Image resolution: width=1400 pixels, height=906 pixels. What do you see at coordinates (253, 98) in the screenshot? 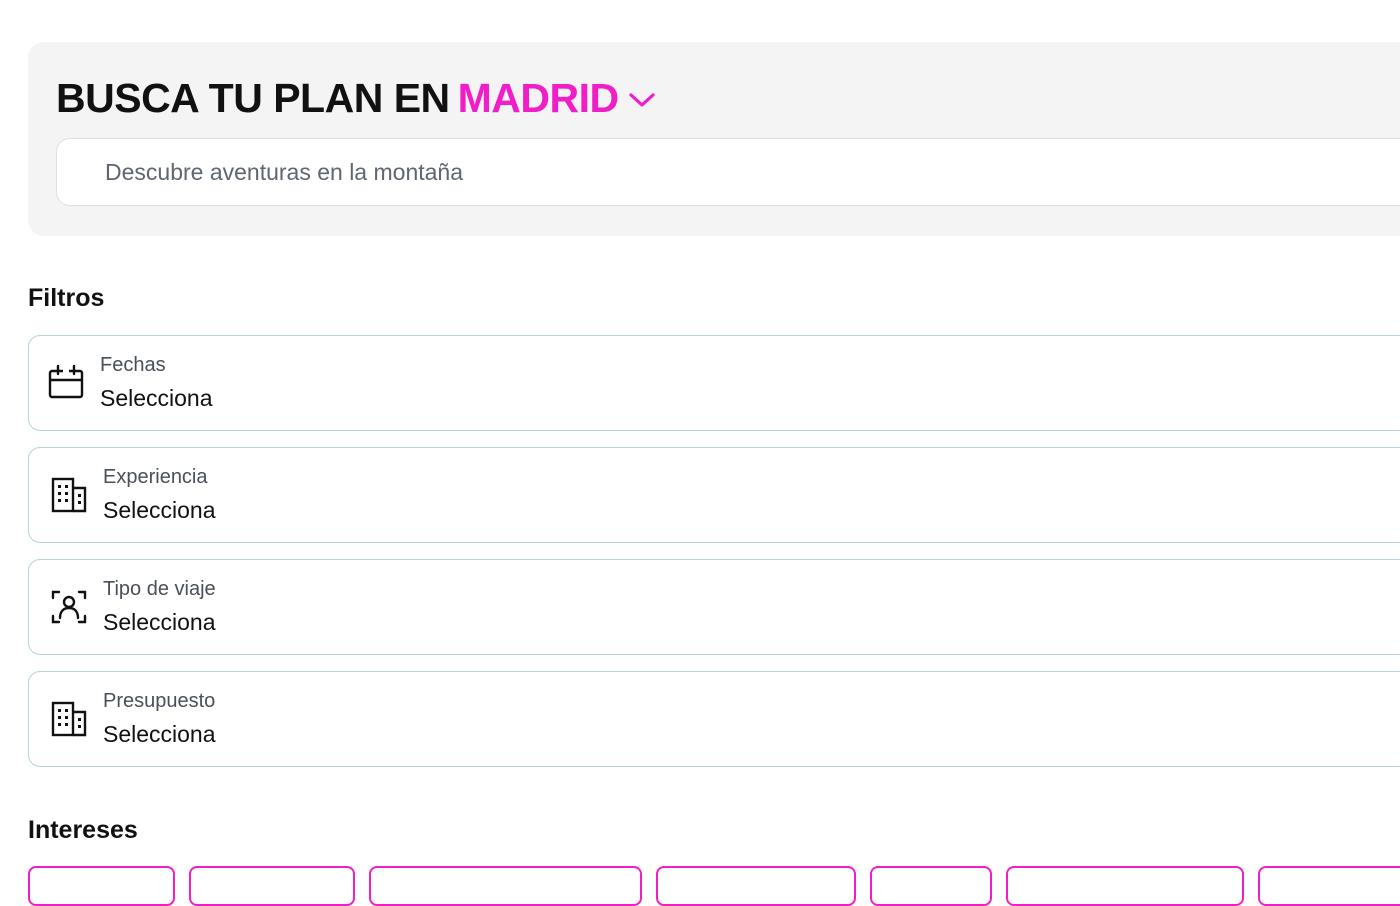
I see `page-title-prefix: BUSCA TU PLAN EN` at bounding box center [253, 98].